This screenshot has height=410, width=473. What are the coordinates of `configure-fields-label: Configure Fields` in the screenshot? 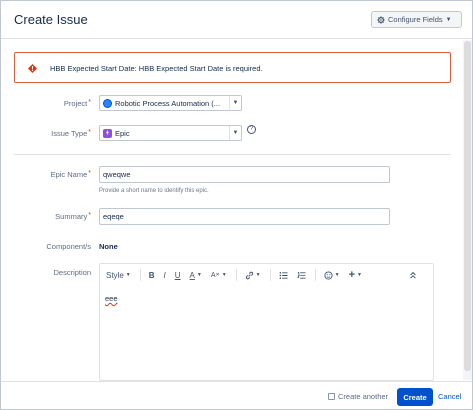 It's located at (415, 19).